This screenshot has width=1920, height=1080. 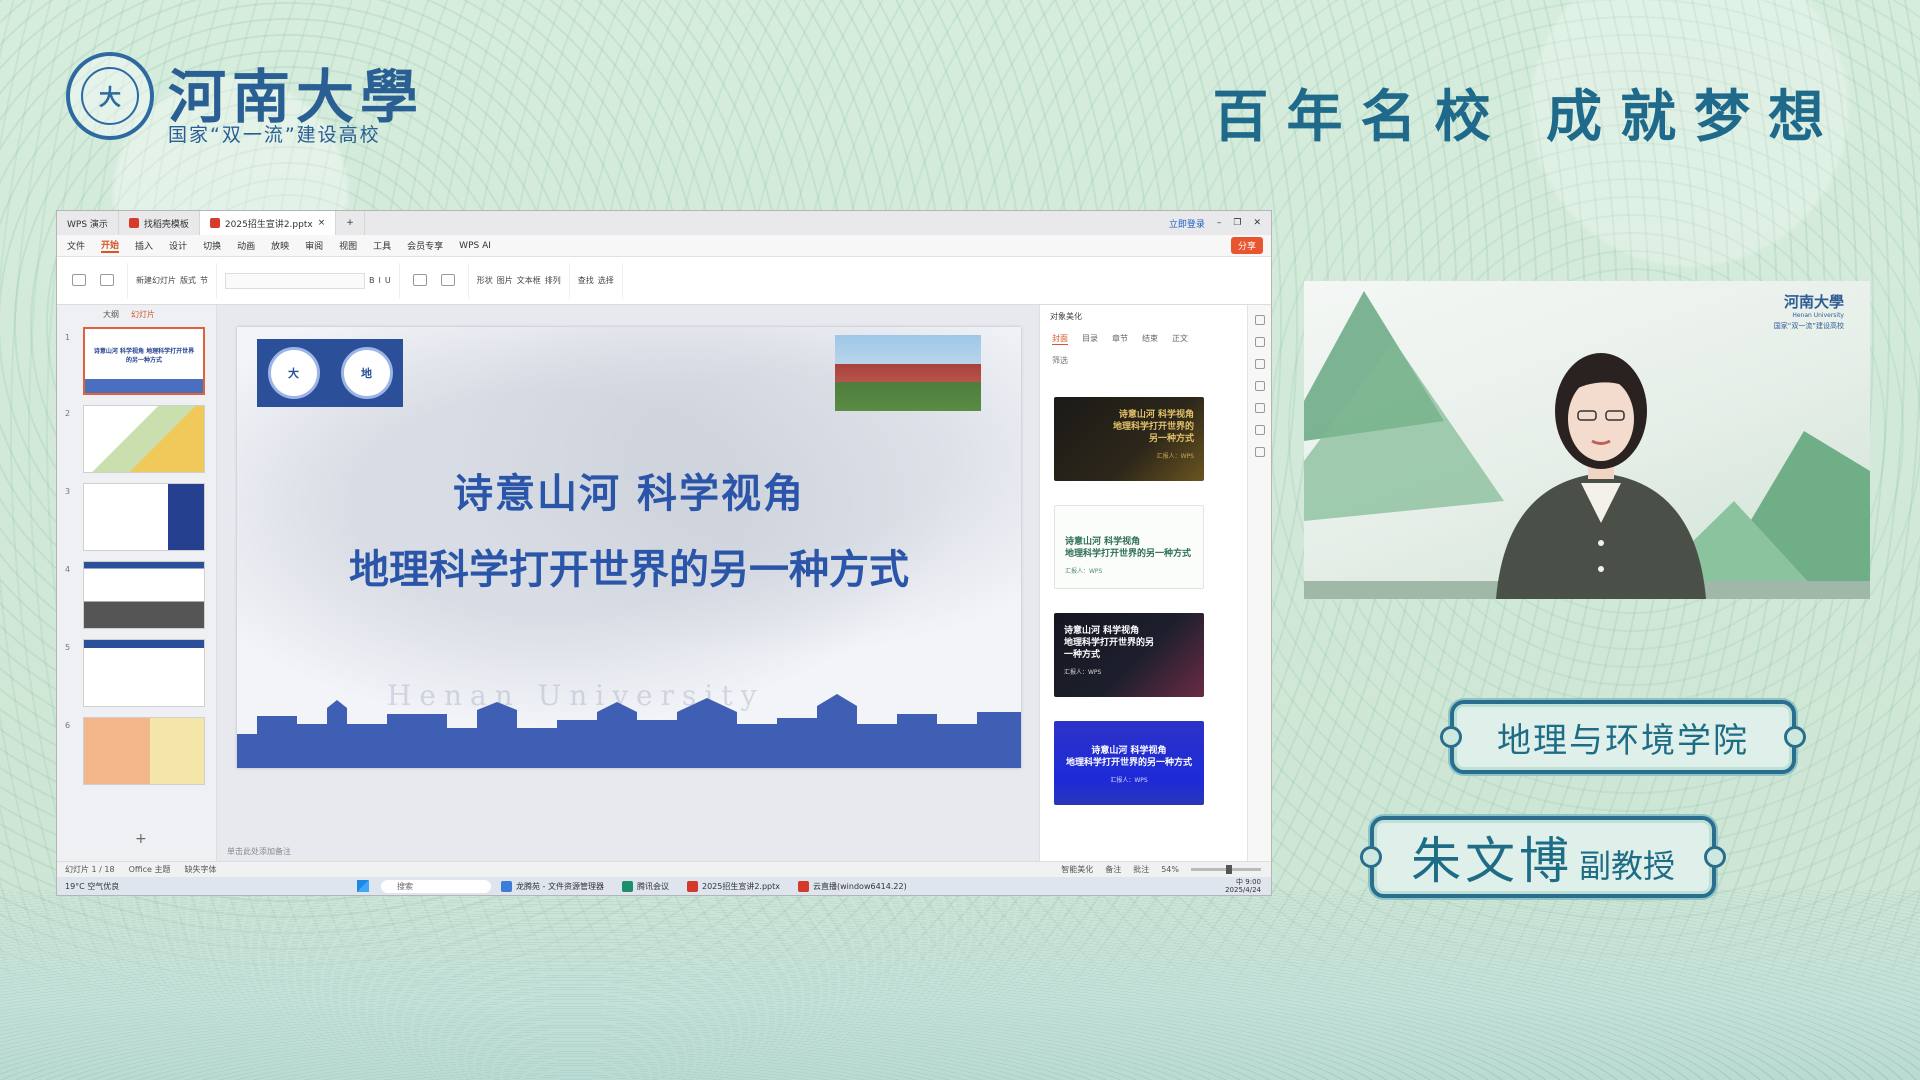 I want to click on beautify-icon, so click(x=1259, y=320).